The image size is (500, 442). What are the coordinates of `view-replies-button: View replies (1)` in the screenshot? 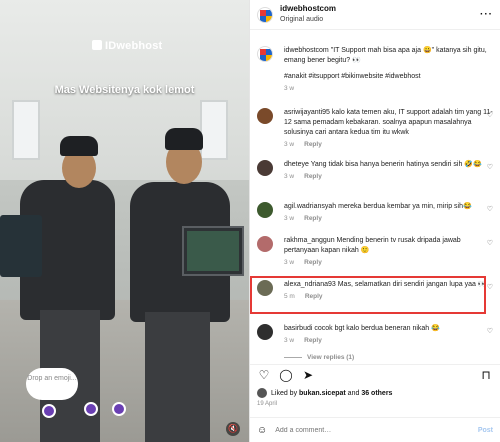 It's located at (319, 357).